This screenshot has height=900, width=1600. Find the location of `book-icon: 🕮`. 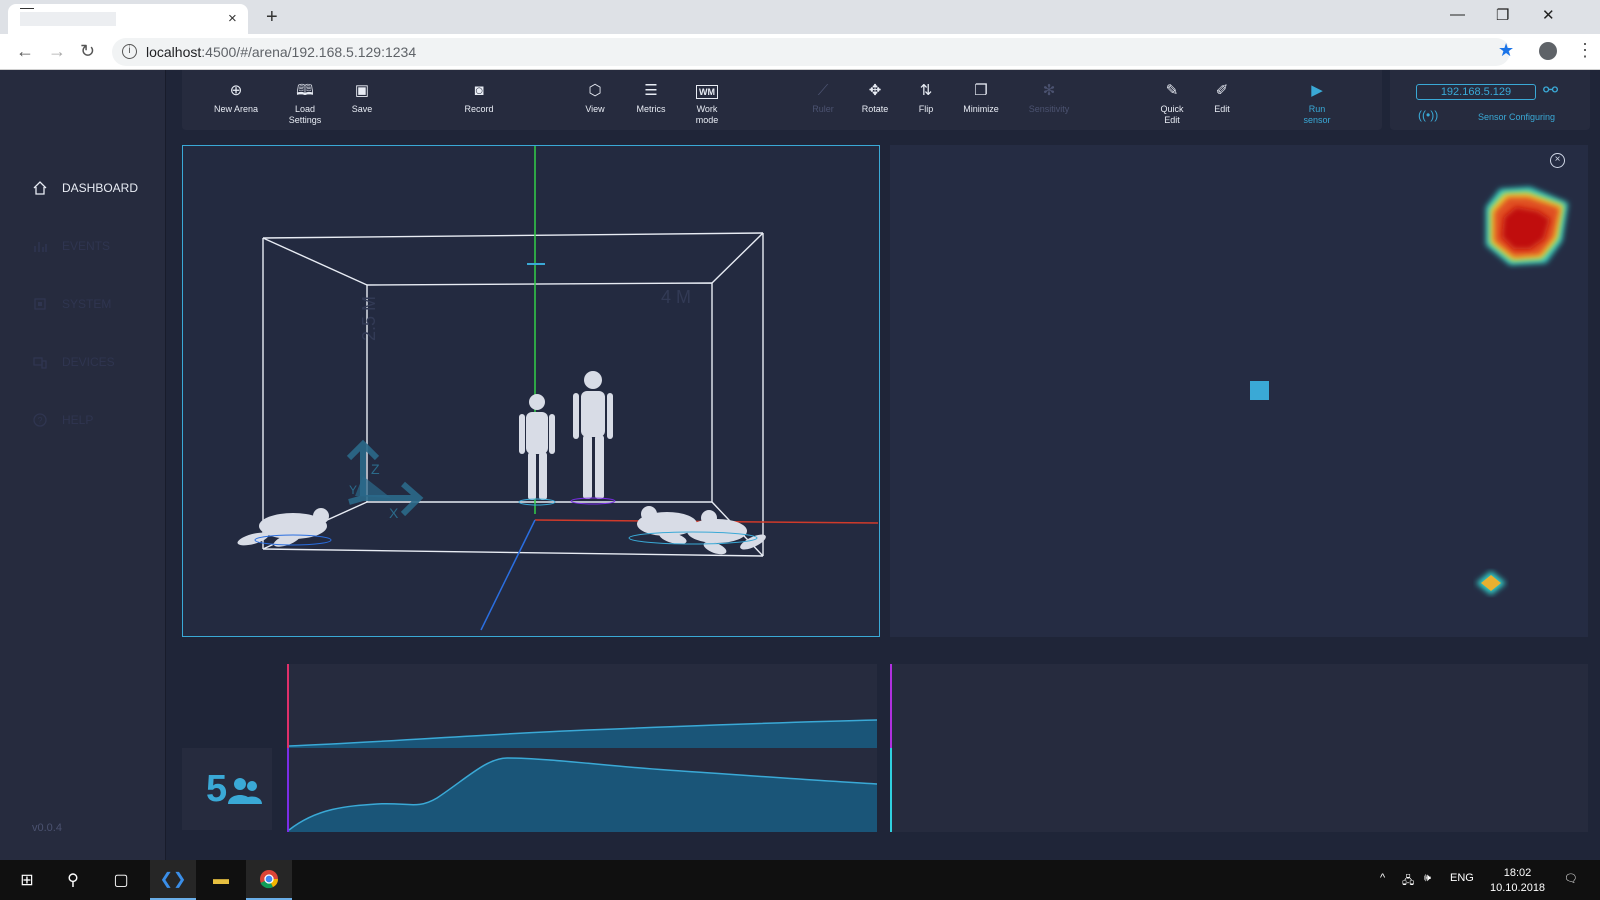

book-icon: 🕮 is located at coordinates (305, 90).